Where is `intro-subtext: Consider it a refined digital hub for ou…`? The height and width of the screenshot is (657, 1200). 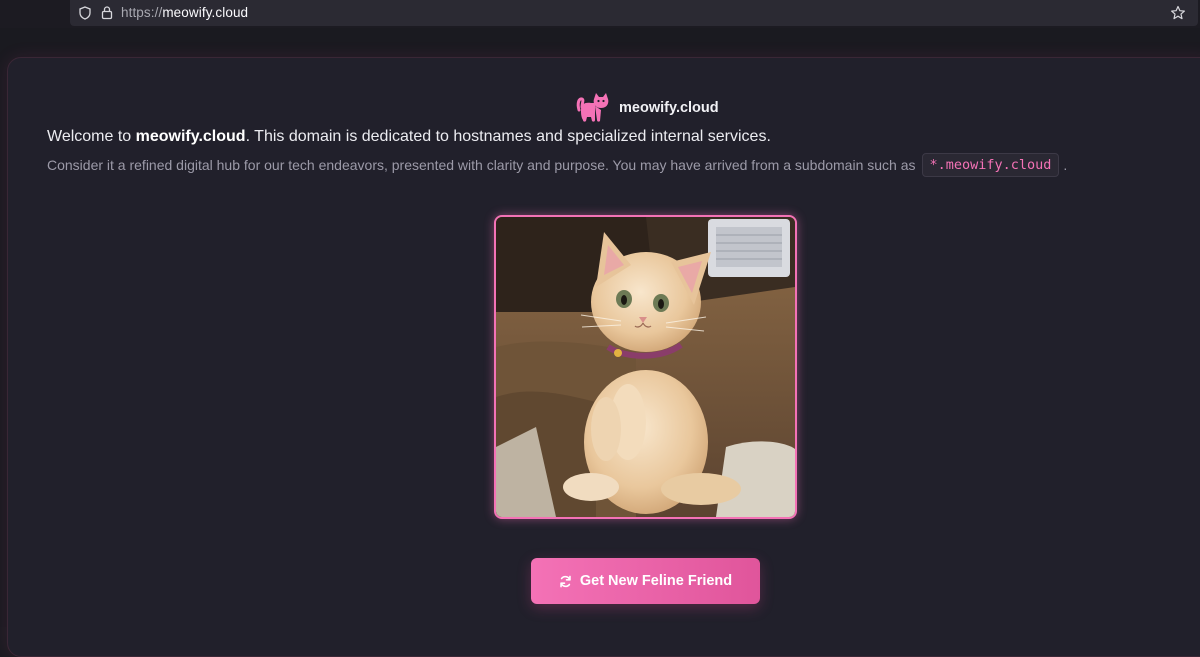 intro-subtext: Consider it a refined digital hub for ou… is located at coordinates (557, 165).